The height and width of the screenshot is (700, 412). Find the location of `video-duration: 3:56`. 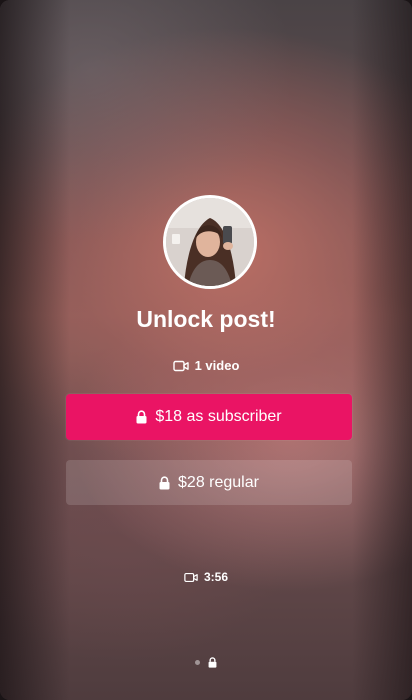

video-duration: 3:56 is located at coordinates (206, 577).